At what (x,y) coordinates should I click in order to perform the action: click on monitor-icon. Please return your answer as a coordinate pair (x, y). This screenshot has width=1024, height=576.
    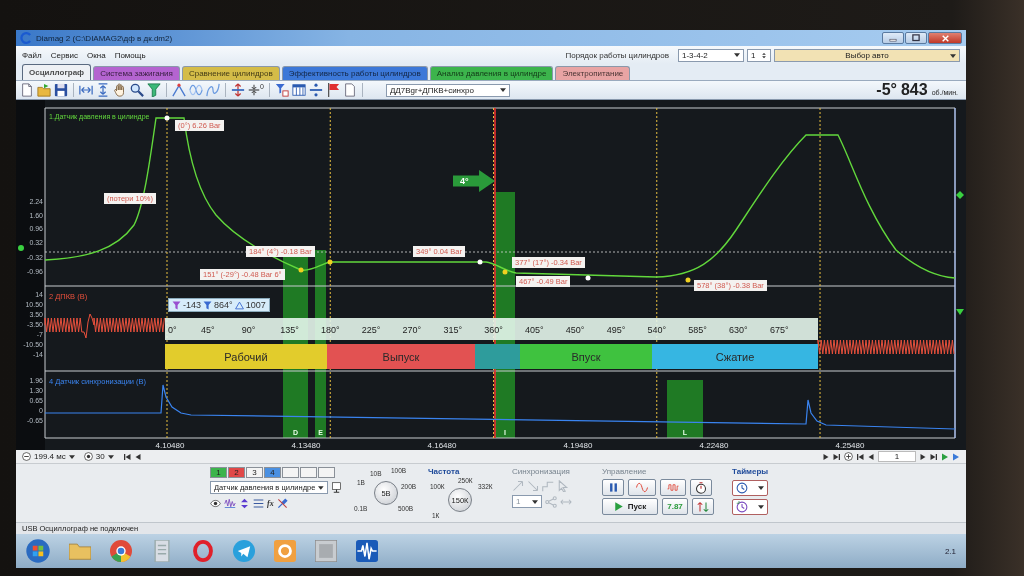
    Looking at the image, I should click on (336, 487).